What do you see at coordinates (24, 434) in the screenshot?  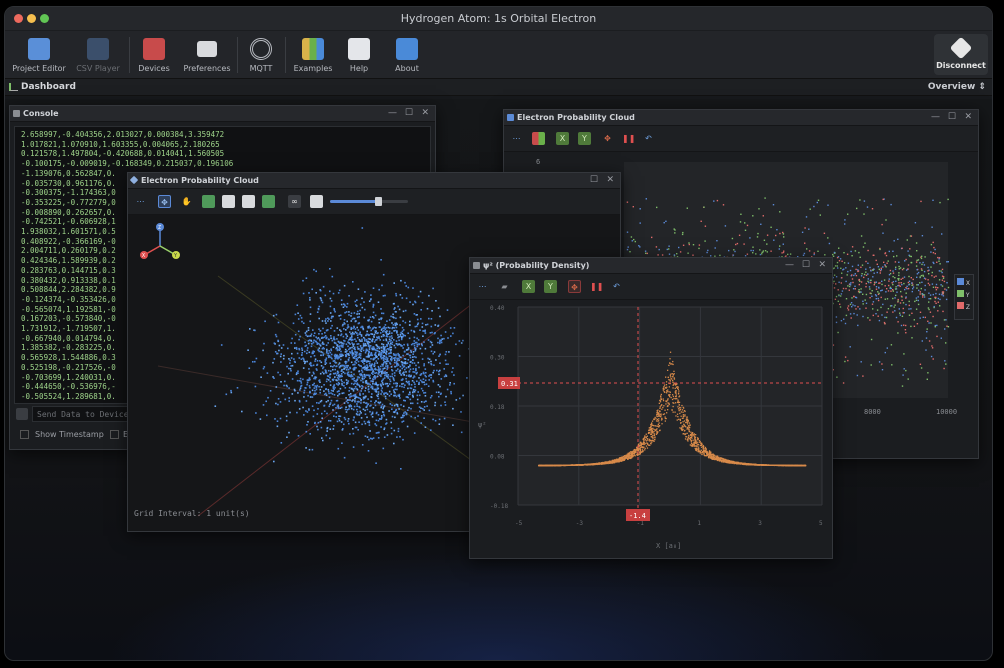 I see `show-timestamp-checkbox` at bounding box center [24, 434].